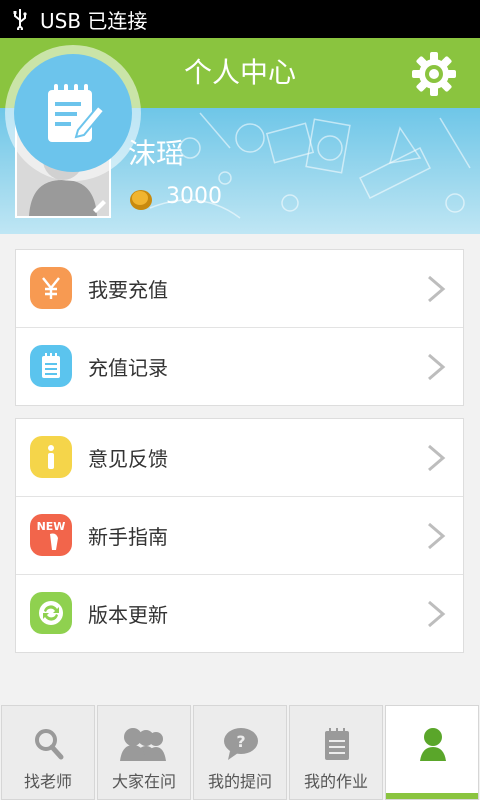 This screenshot has height=800, width=480. What do you see at coordinates (434, 74) in the screenshot?
I see `settings-gear-icon` at bounding box center [434, 74].